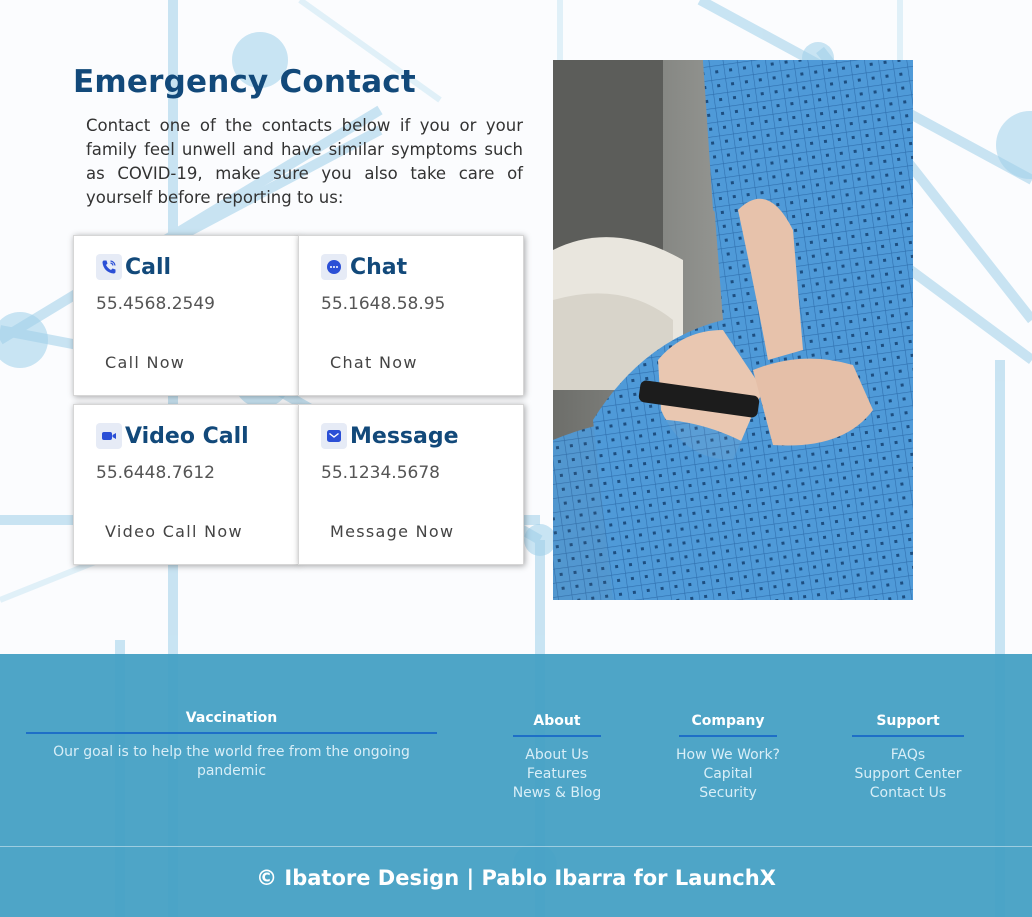 This screenshot has width=1032, height=917. What do you see at coordinates (908, 793) in the screenshot?
I see `footer-link-contact-us: Contact Us` at bounding box center [908, 793].